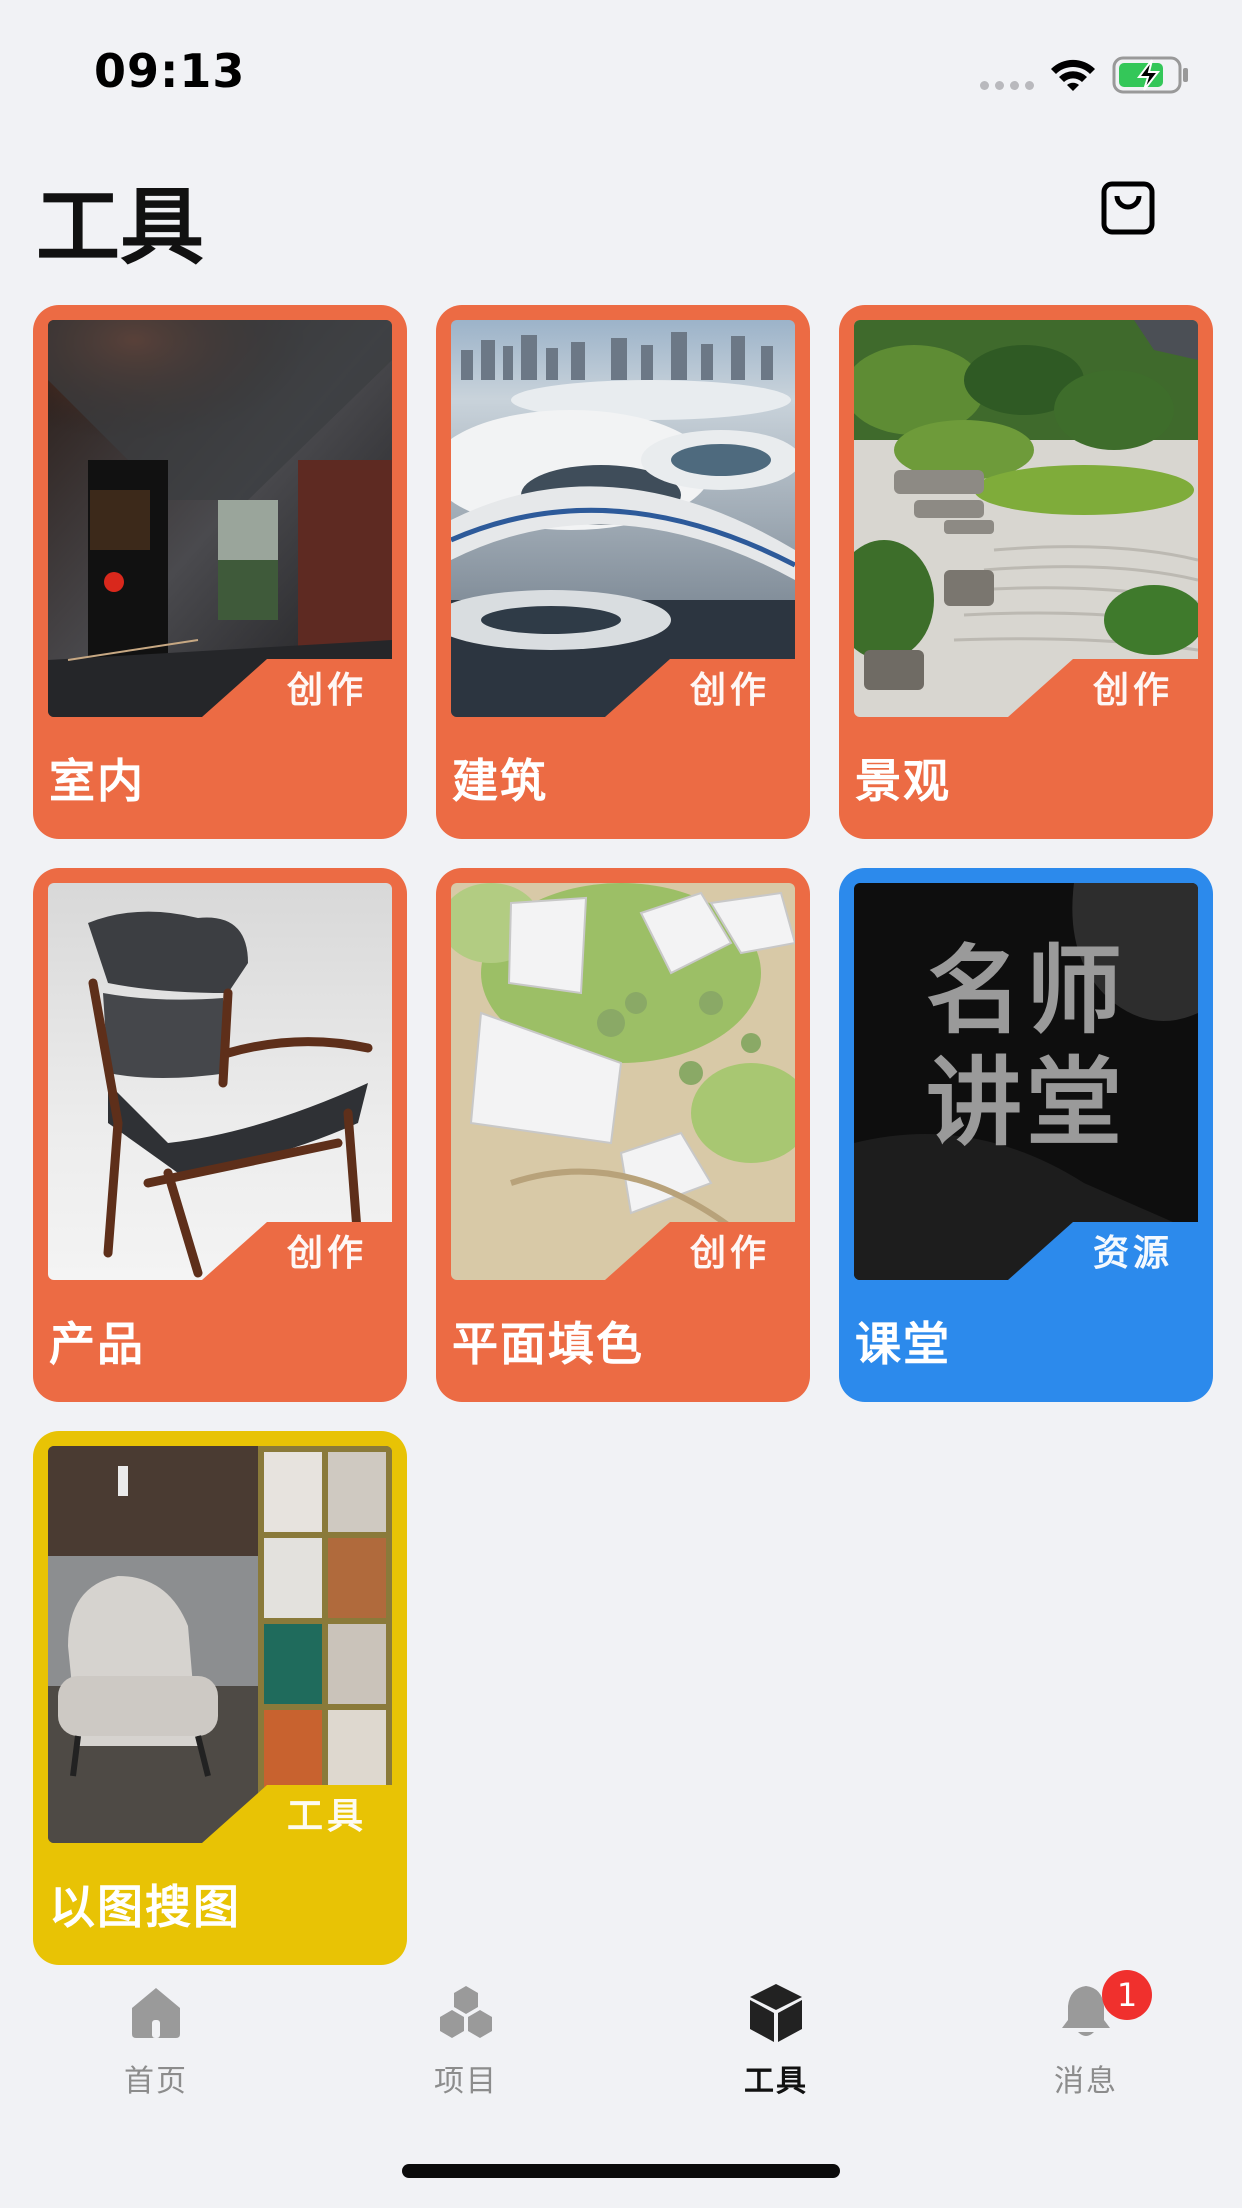 The height and width of the screenshot is (2208, 1242). What do you see at coordinates (156, 2040) in the screenshot?
I see `tab-home: 首页` at bounding box center [156, 2040].